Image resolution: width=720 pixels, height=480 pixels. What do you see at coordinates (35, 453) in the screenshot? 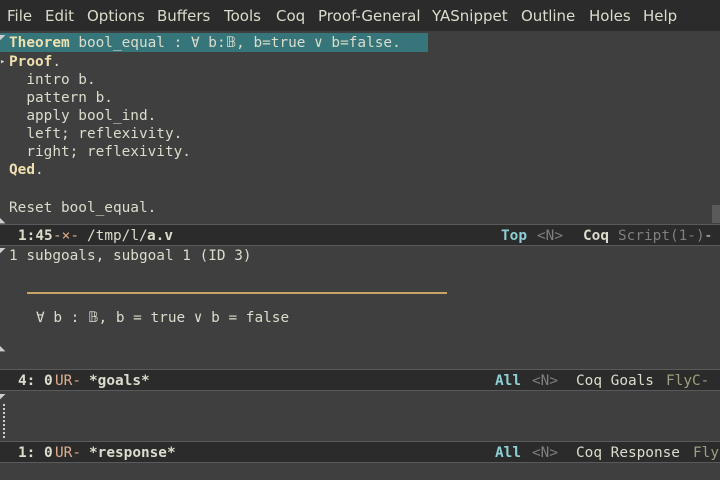
I see `cursor-position: 1: 0` at bounding box center [35, 453].